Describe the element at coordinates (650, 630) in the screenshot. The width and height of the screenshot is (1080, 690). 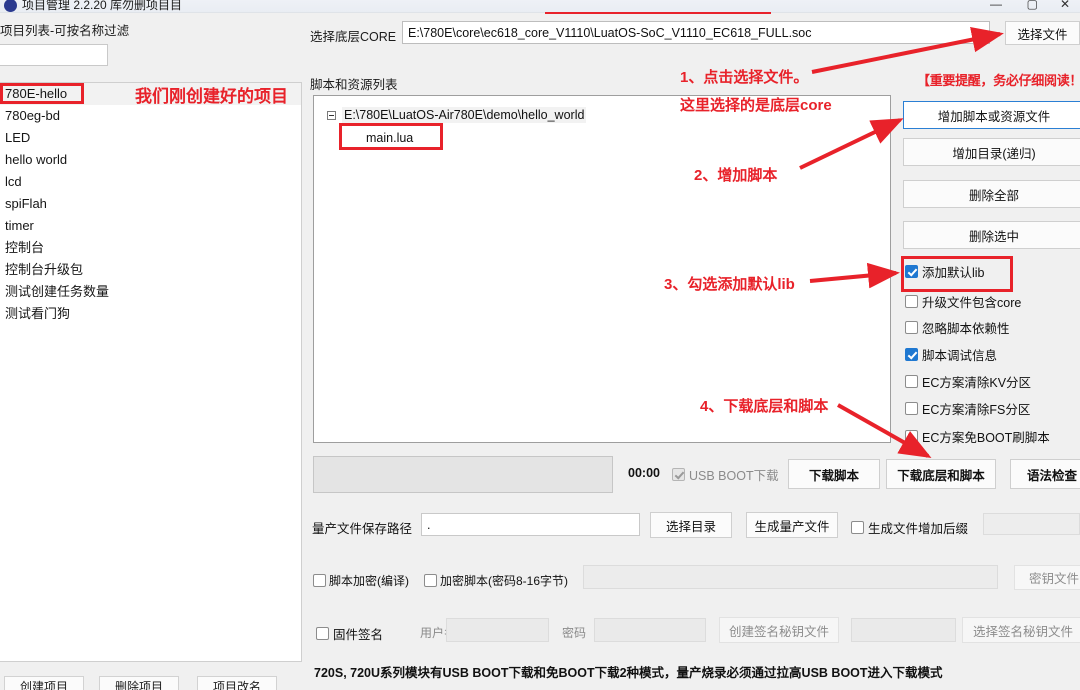
I see `password-input` at that location.